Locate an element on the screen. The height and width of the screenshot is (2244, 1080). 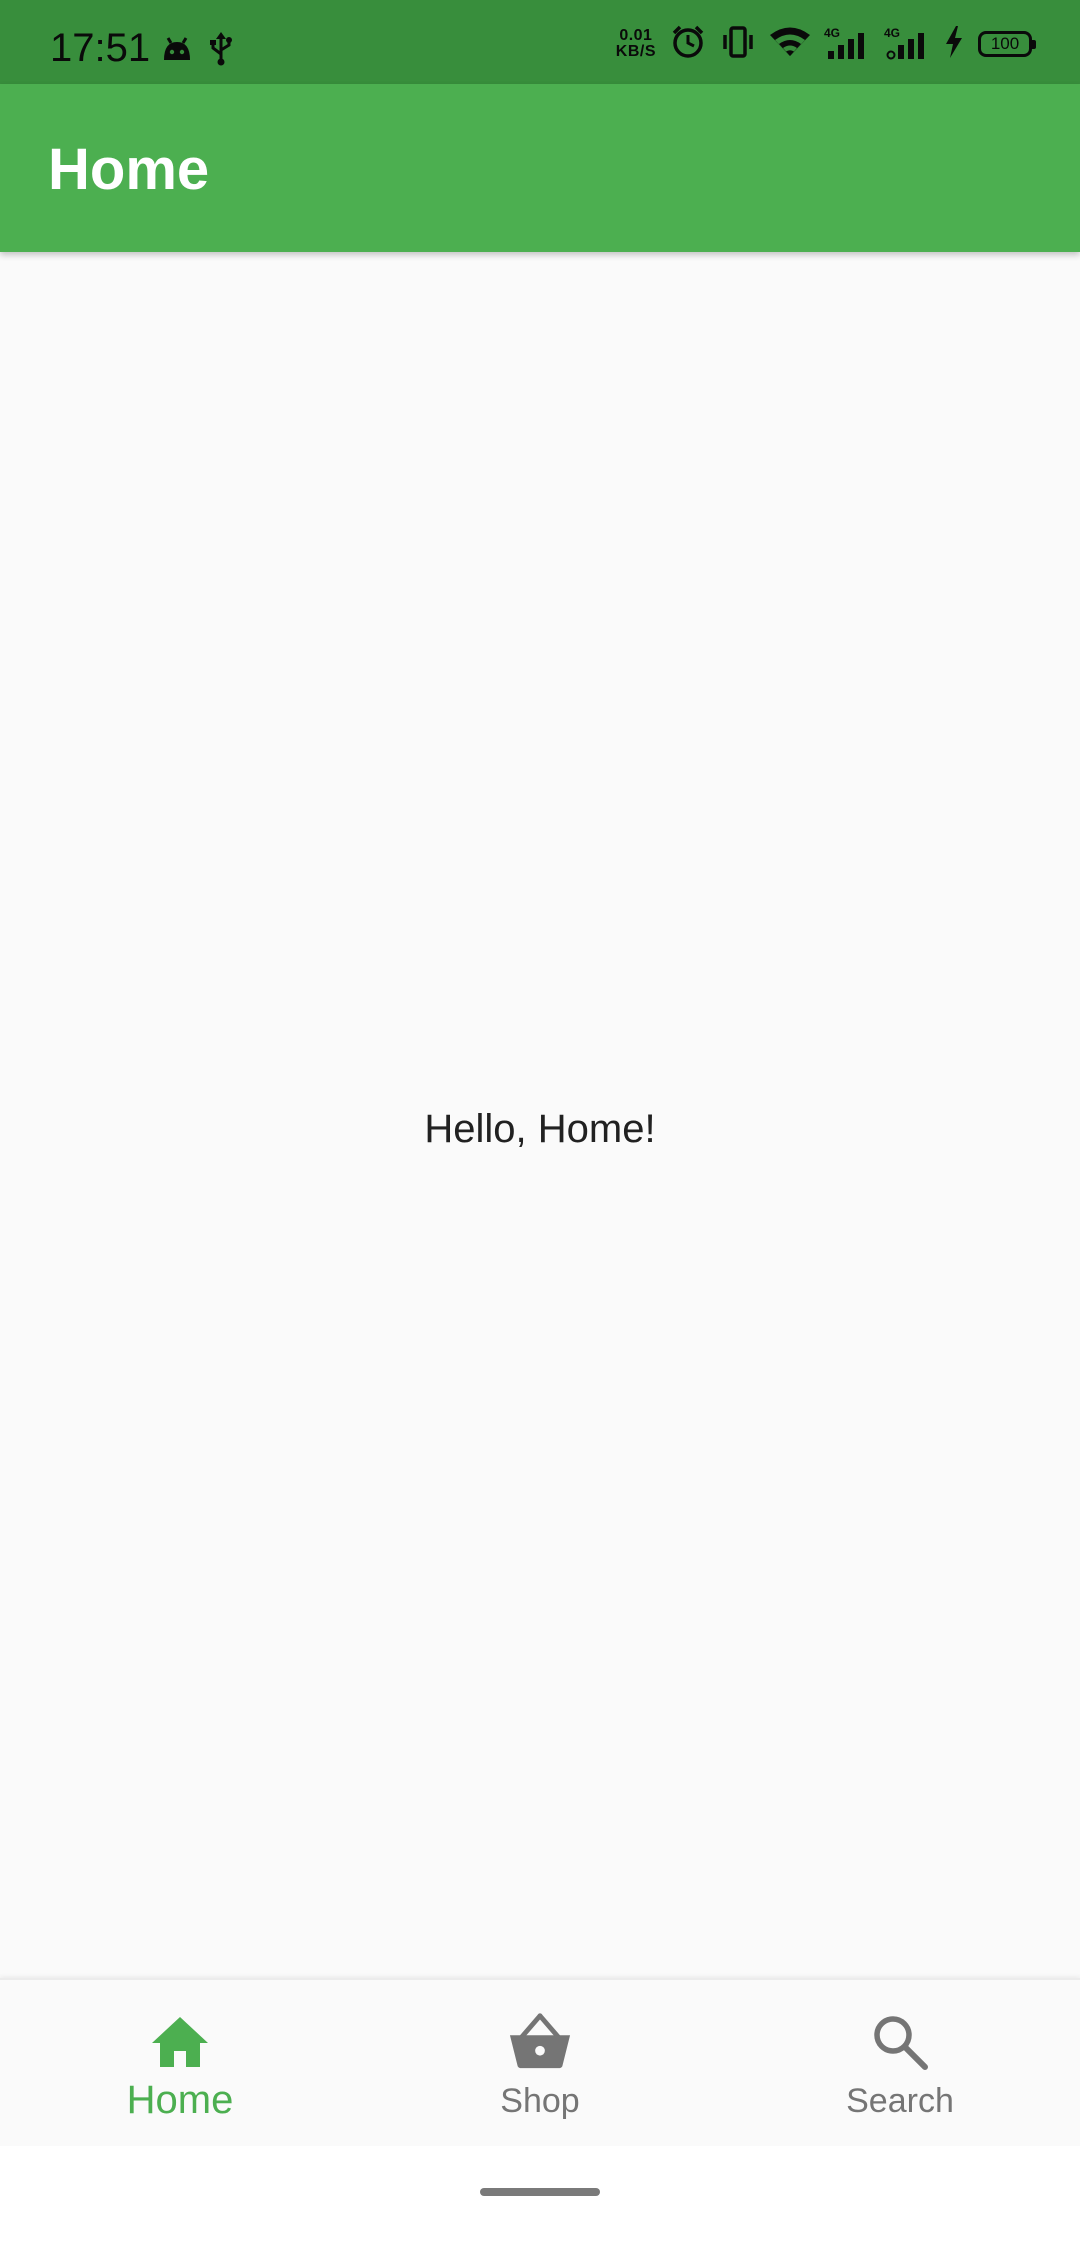
status-left-icons is located at coordinates (197, 51).